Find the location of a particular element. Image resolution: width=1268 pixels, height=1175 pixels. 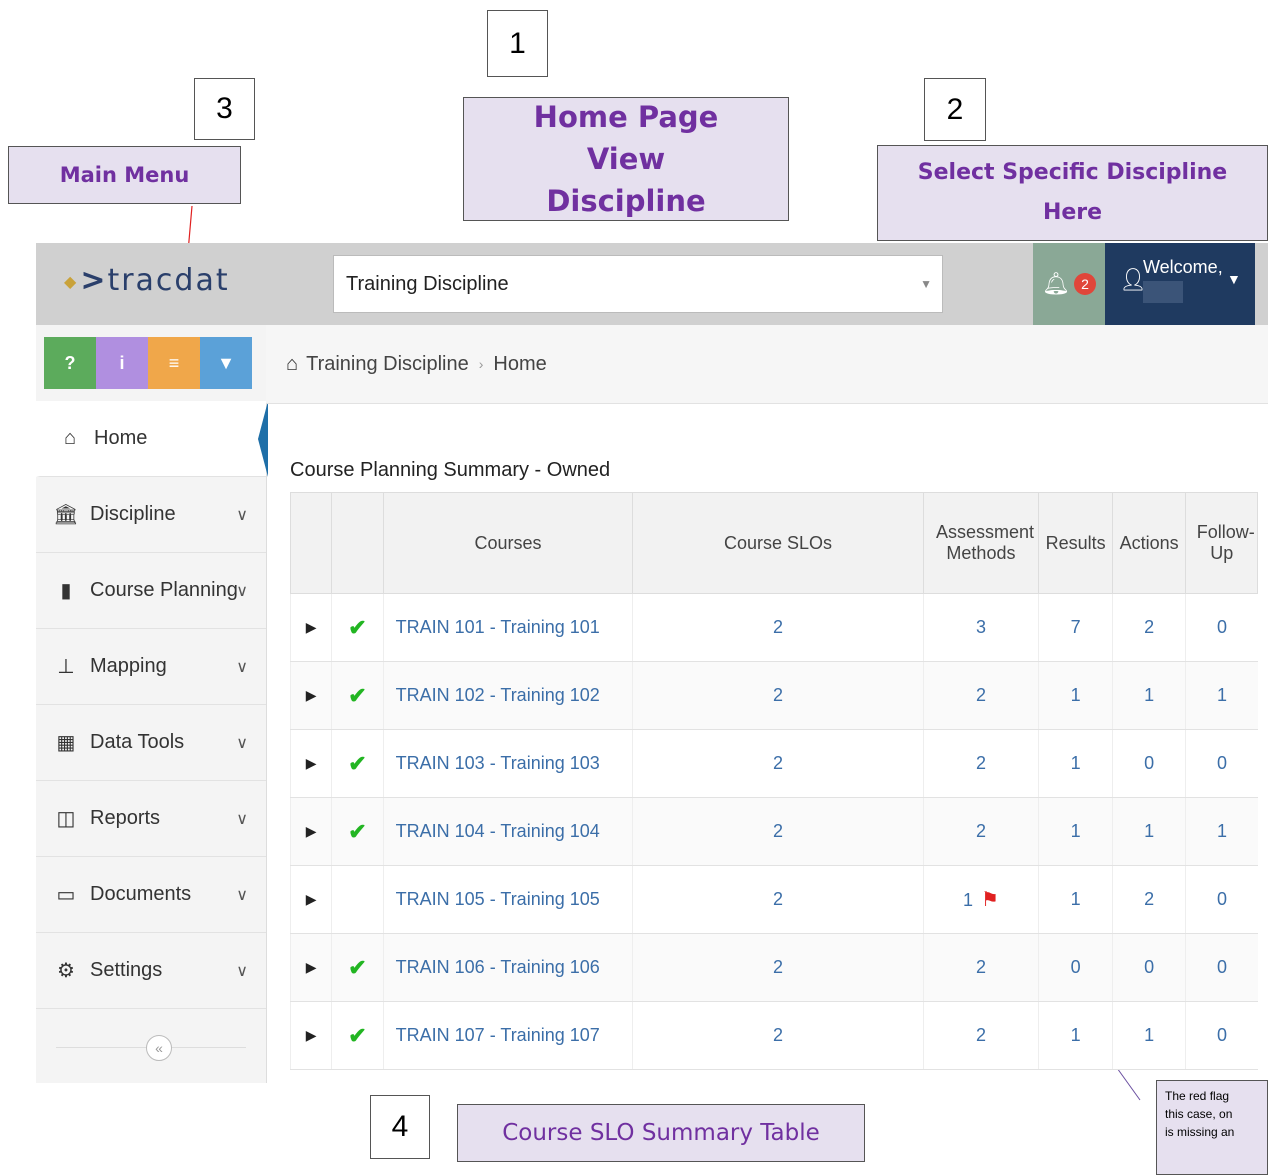

sidebar-item-settings: ⚙ Settings ∨ is located at coordinates (151, 971).